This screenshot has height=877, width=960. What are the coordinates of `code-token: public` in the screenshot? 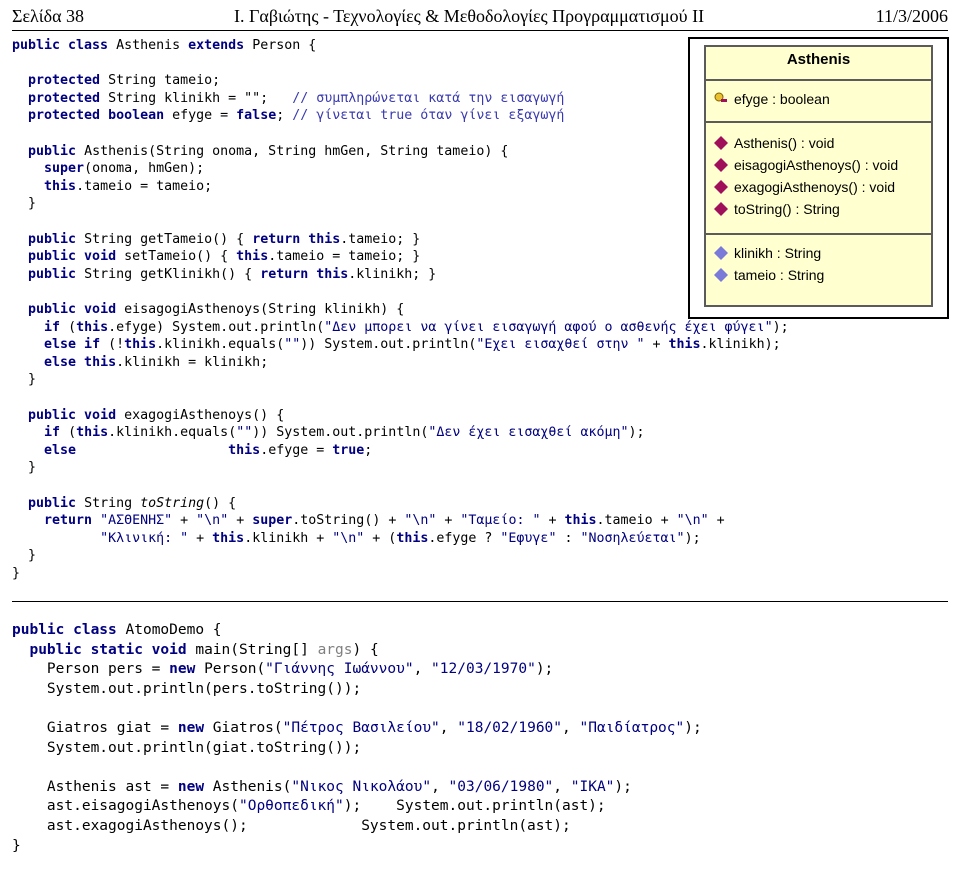 It's located at (56, 239).